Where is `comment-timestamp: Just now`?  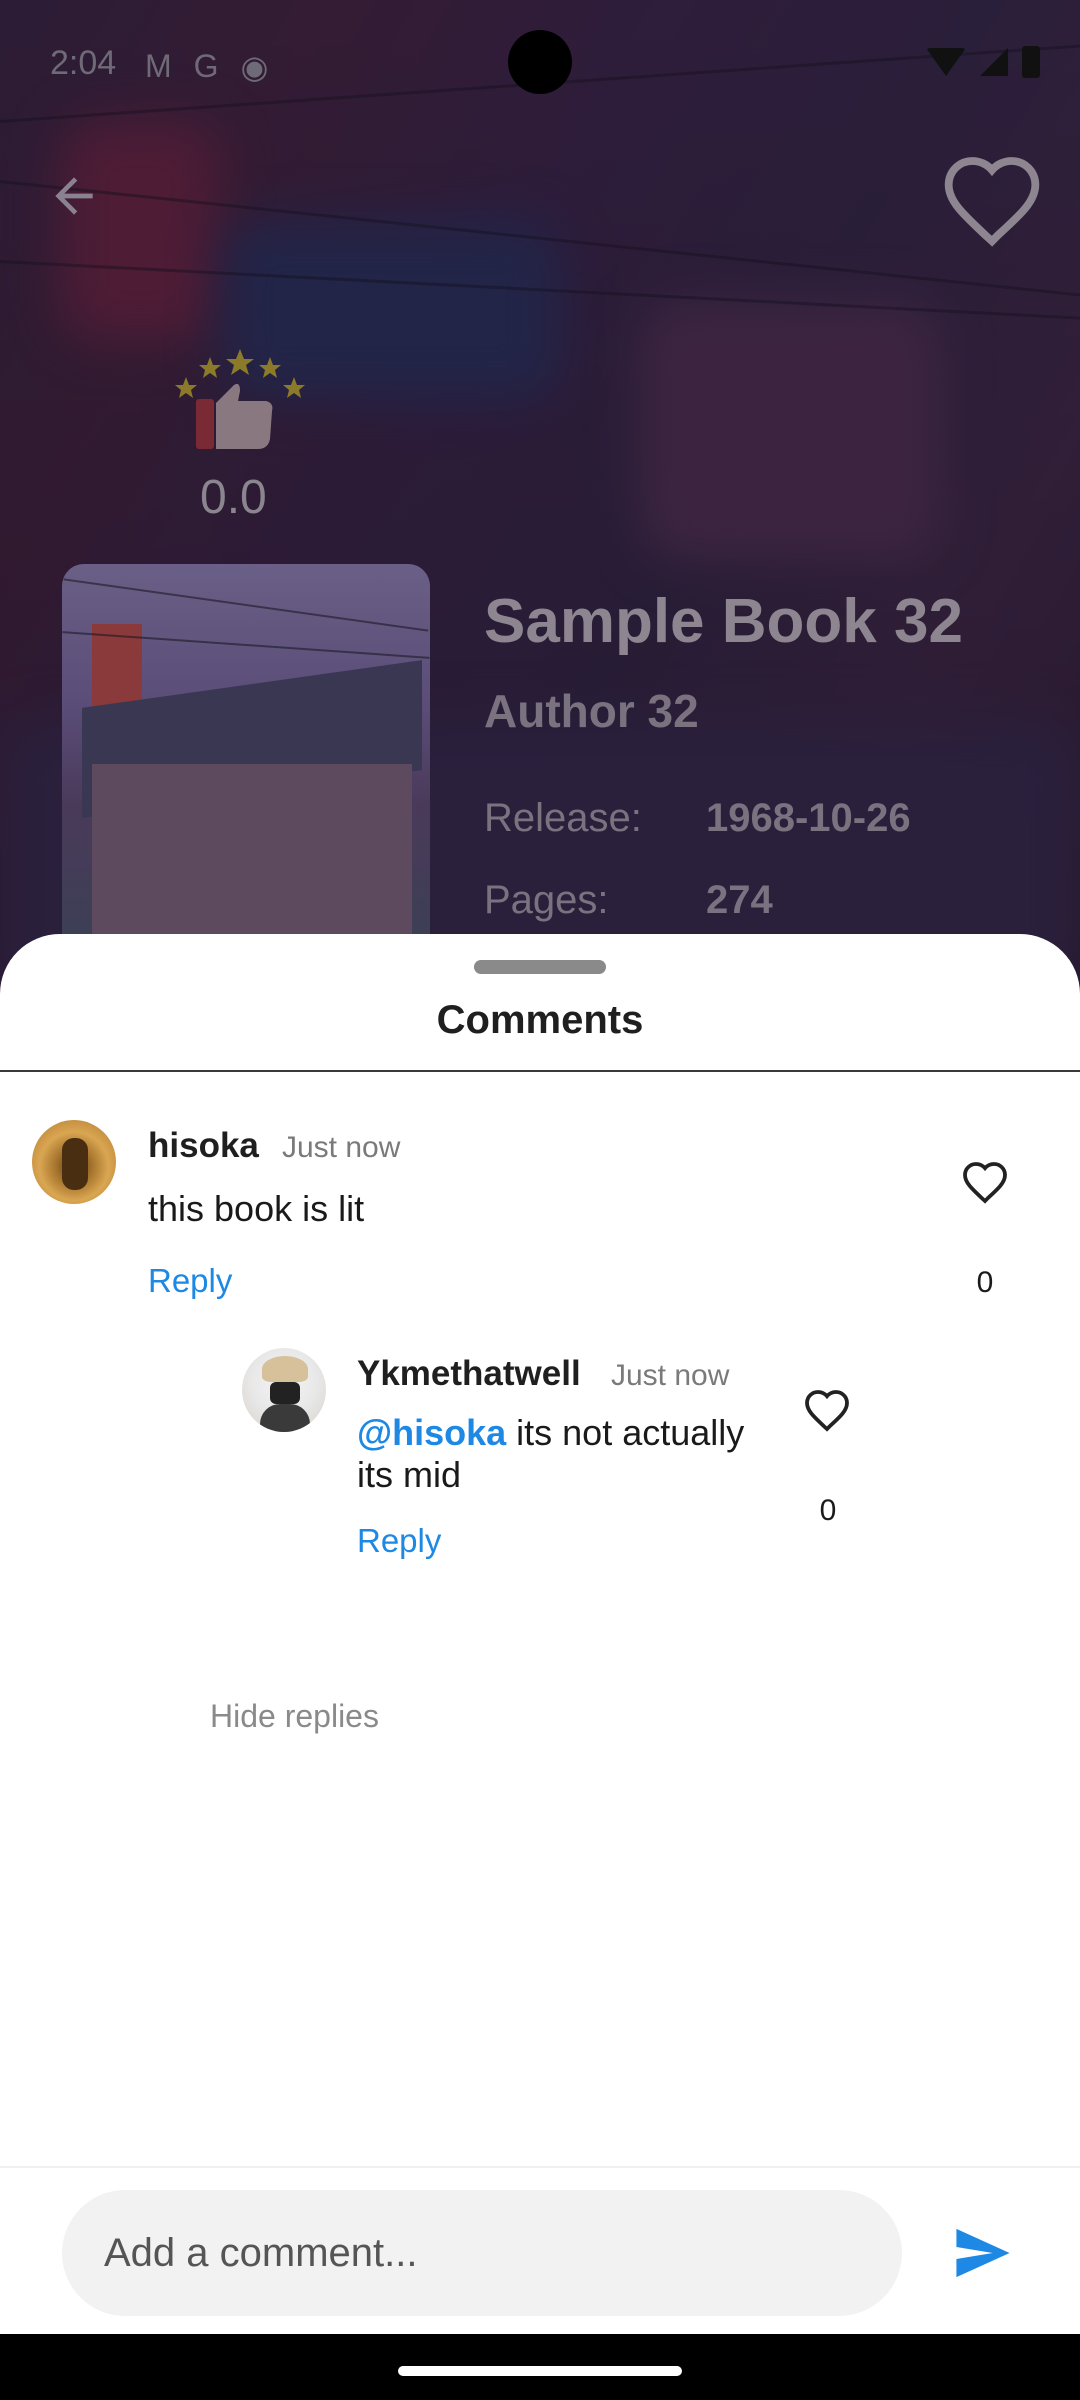
comment-timestamp: Just now is located at coordinates (341, 1147).